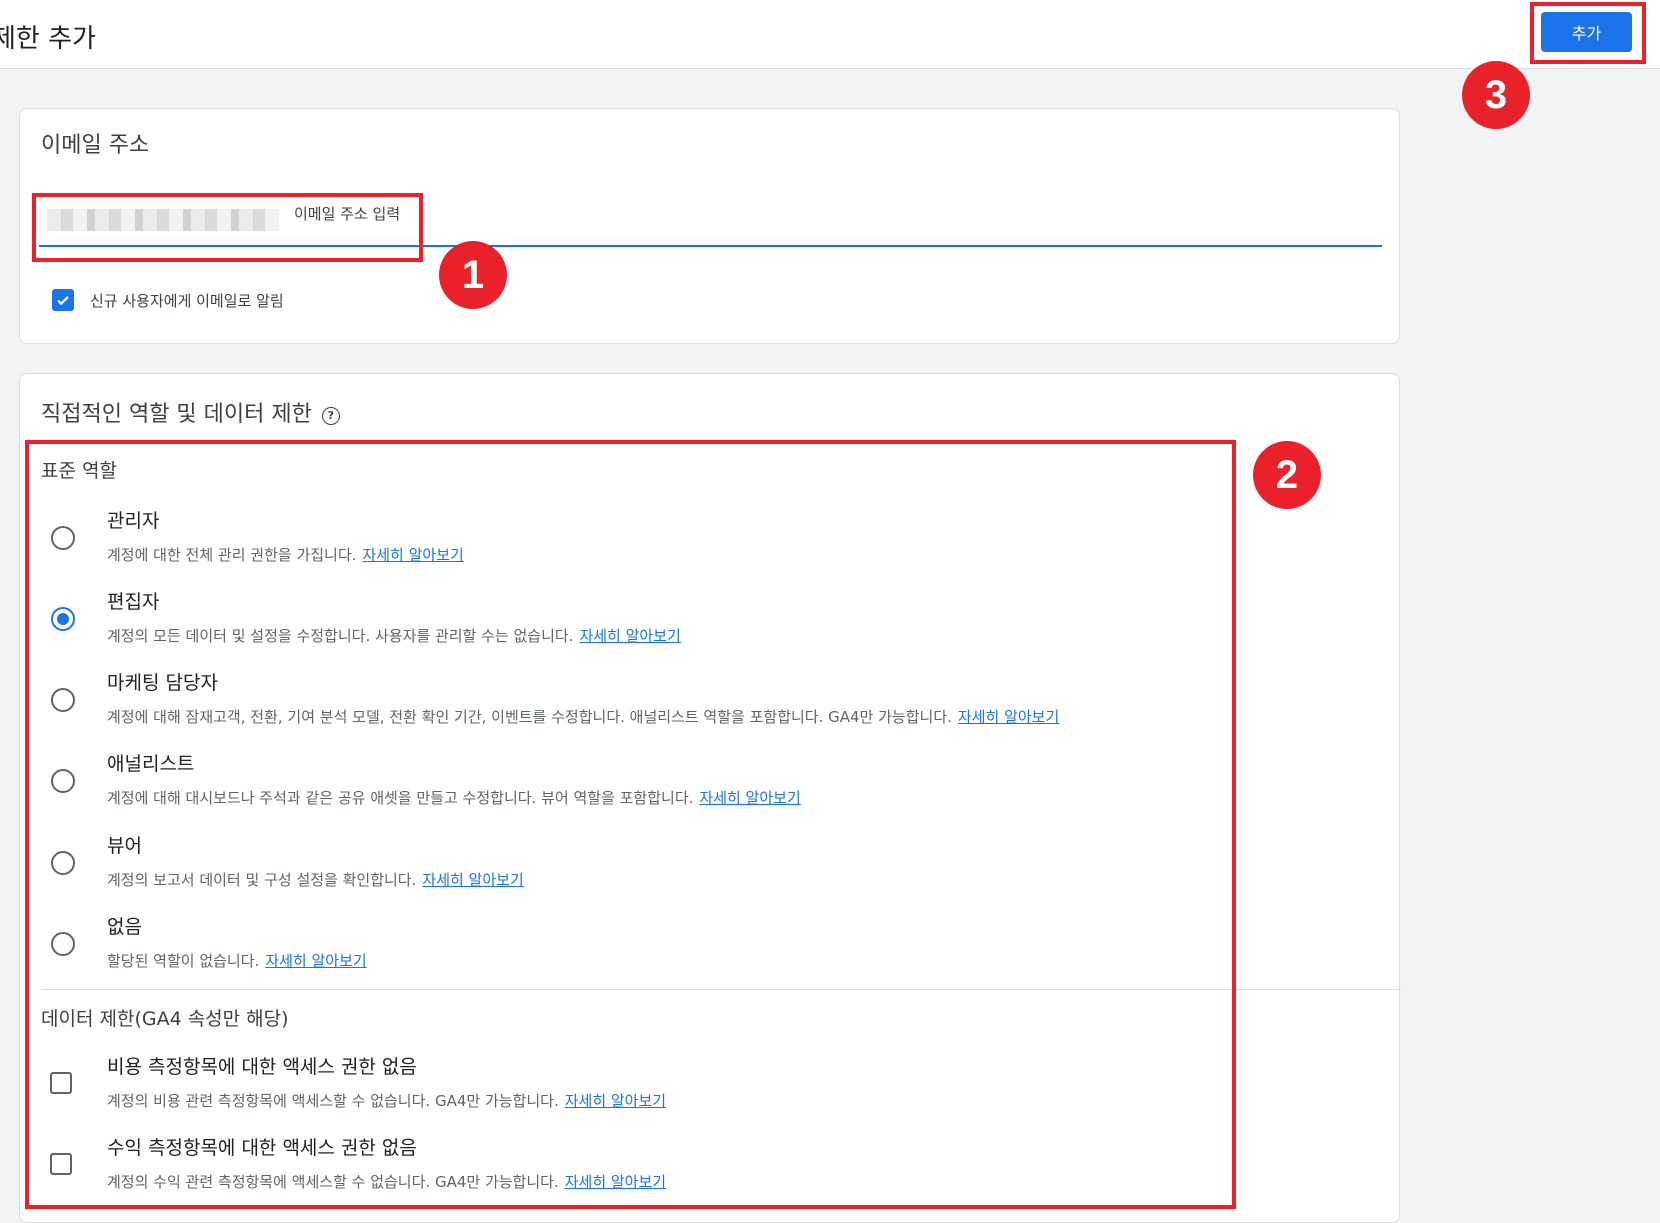 The height and width of the screenshot is (1223, 1660). Describe the element at coordinates (124, 846) in the screenshot. I see `role-name: 뷰어` at that location.